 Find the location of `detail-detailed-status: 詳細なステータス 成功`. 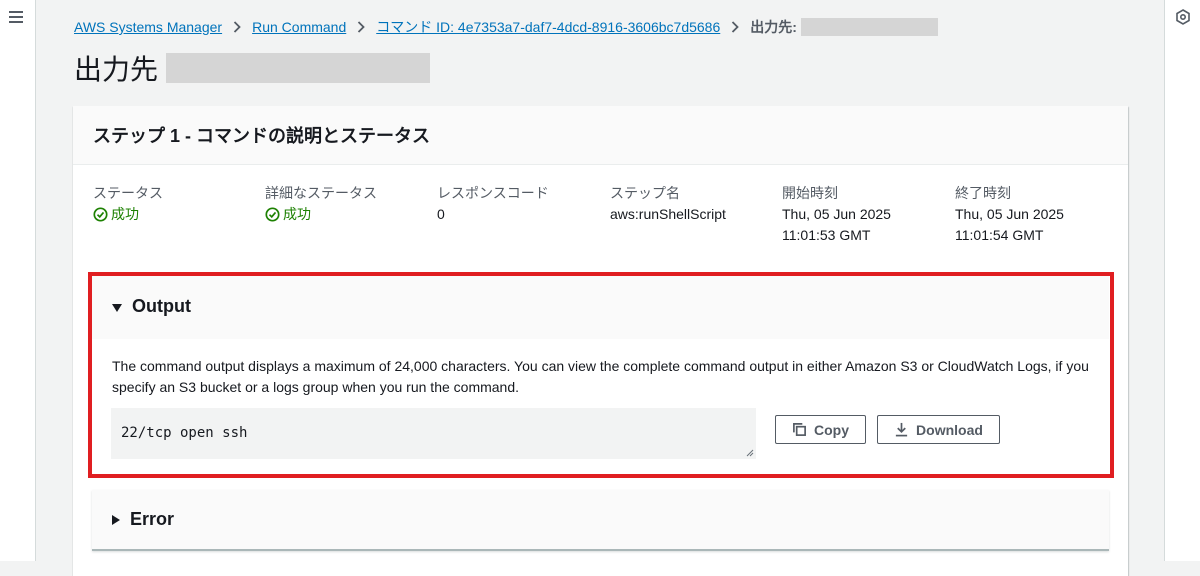

detail-detailed-status: 詳細なステータス 成功 is located at coordinates (321, 204).